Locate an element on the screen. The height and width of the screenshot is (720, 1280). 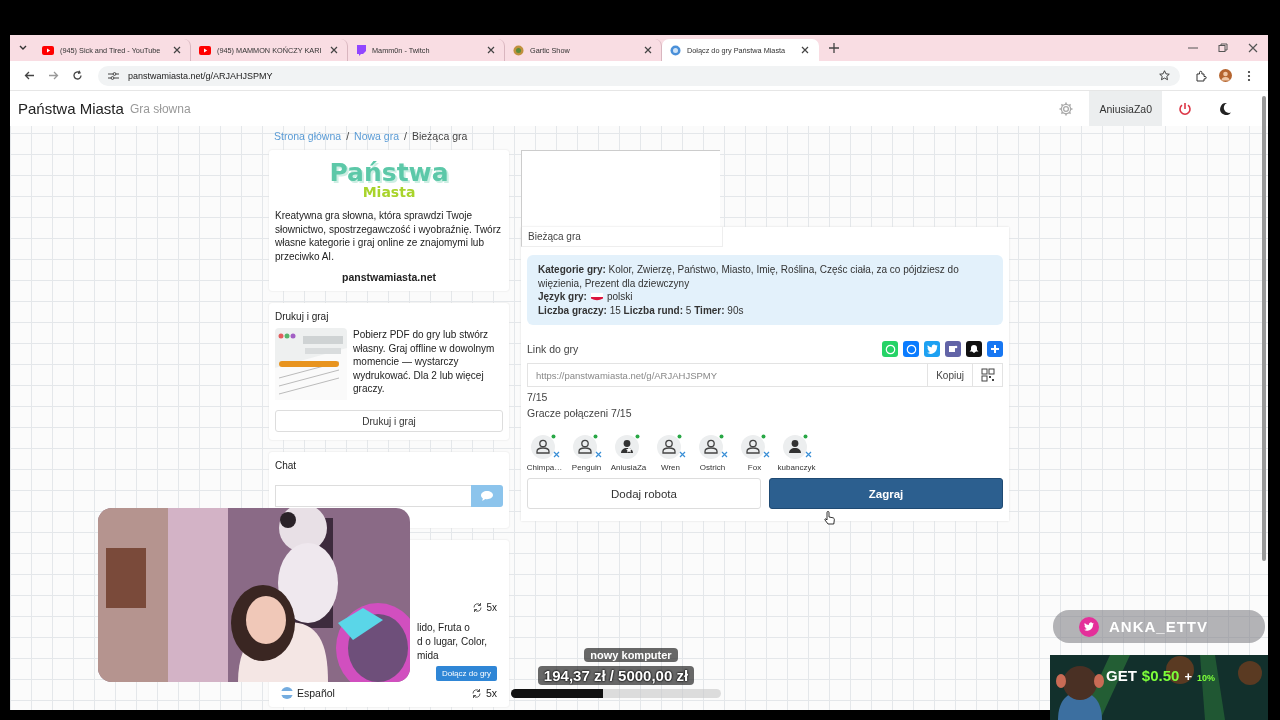
logo-text: Państwa is located at coordinates (389, 172).